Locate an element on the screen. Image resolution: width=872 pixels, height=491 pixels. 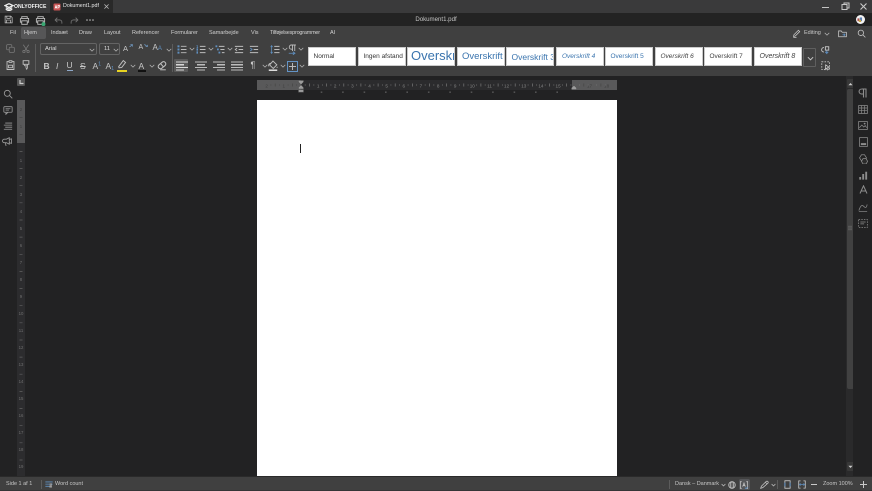
svg-text: 8 is located at coordinates (438, 86).